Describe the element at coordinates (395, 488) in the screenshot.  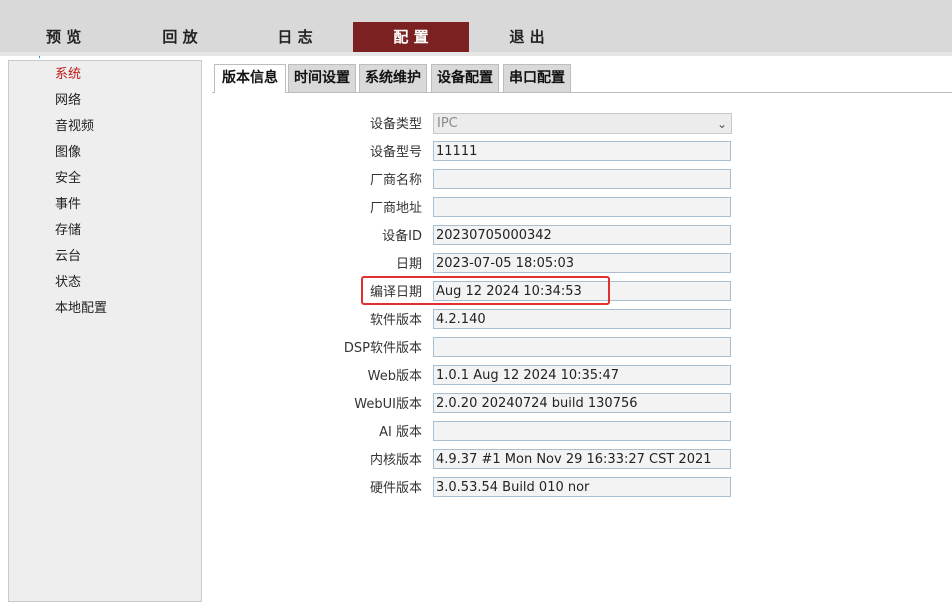
I see `hardware-version-label: 硬件版本` at that location.